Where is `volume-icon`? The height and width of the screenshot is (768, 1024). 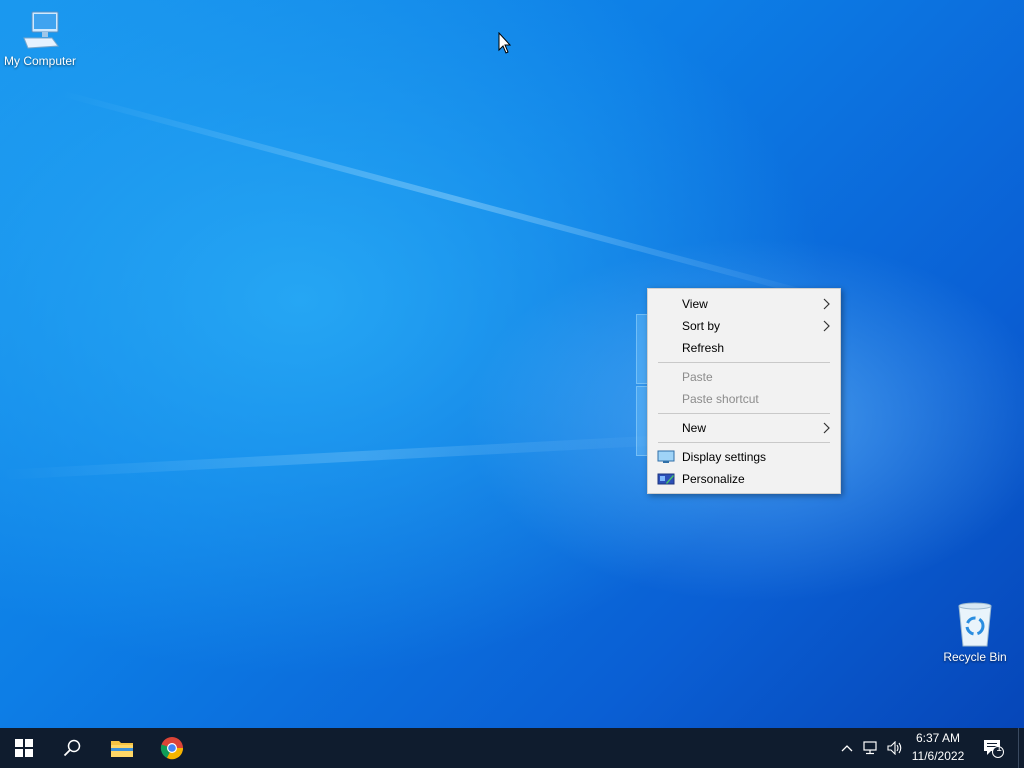
volume-icon is located at coordinates (894, 748).